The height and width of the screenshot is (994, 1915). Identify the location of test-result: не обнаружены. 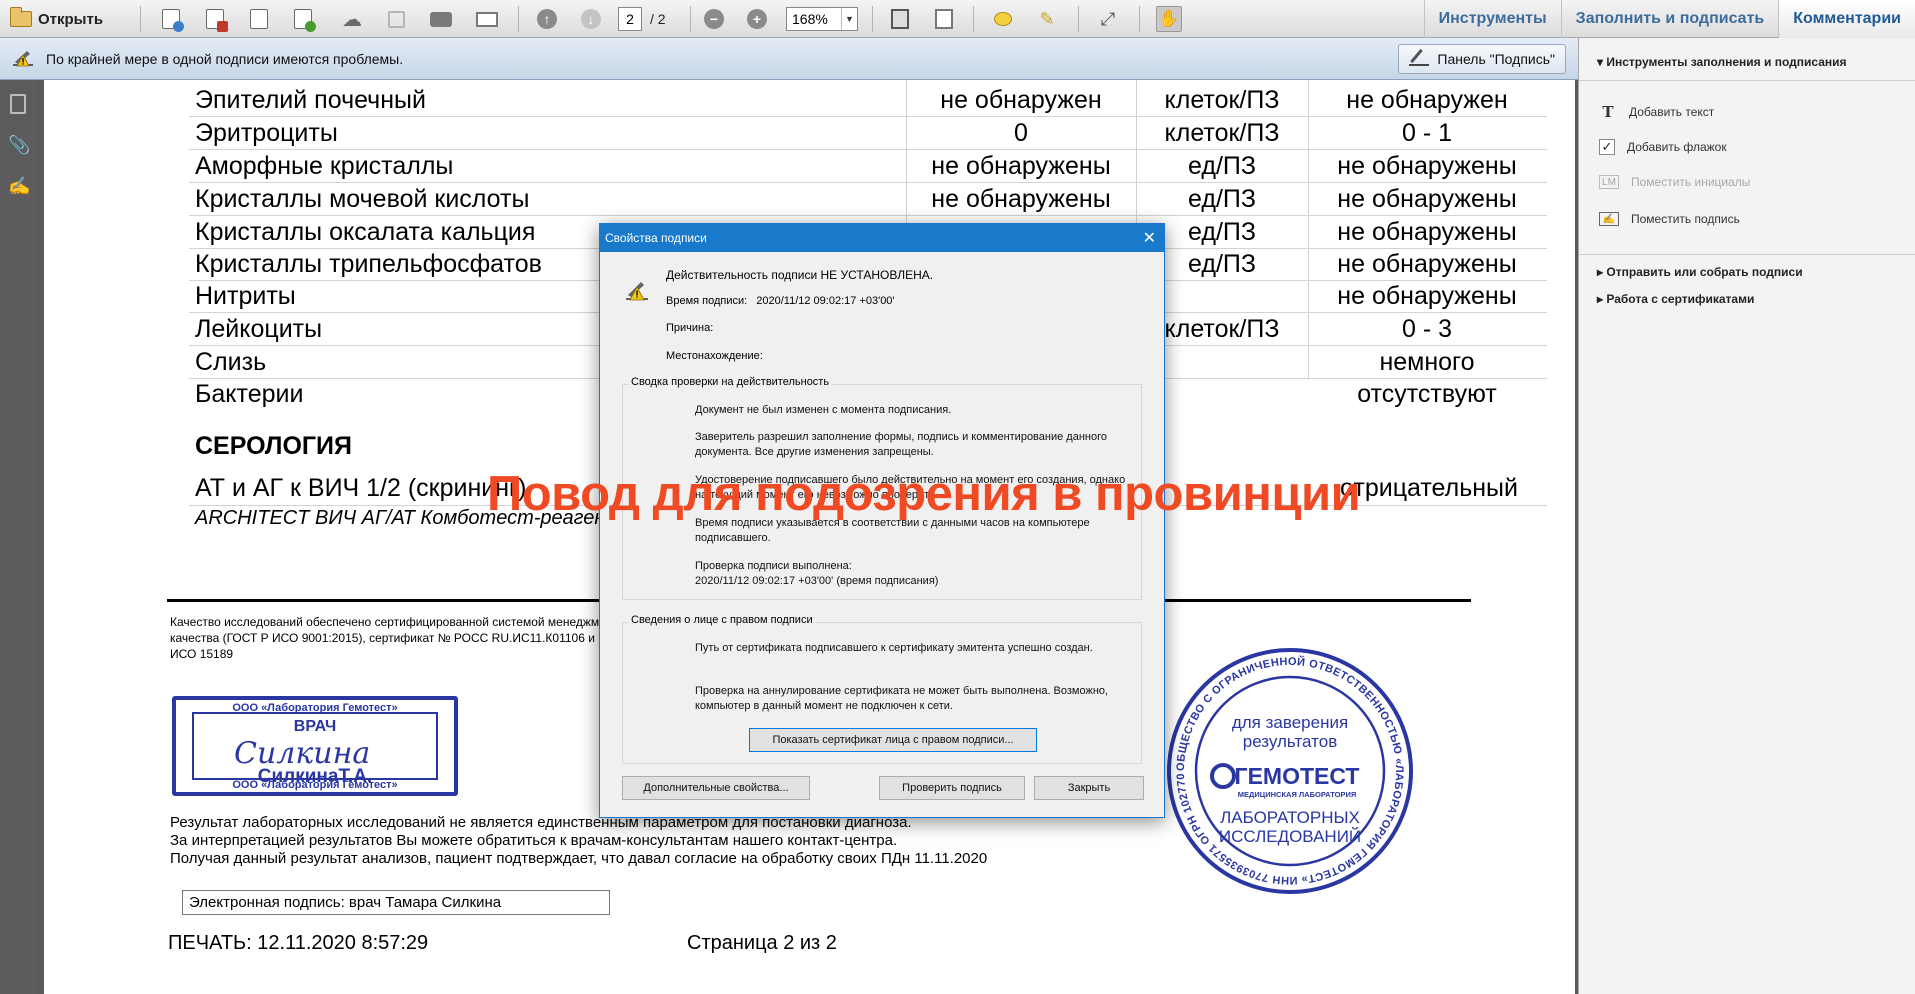
(1021, 199).